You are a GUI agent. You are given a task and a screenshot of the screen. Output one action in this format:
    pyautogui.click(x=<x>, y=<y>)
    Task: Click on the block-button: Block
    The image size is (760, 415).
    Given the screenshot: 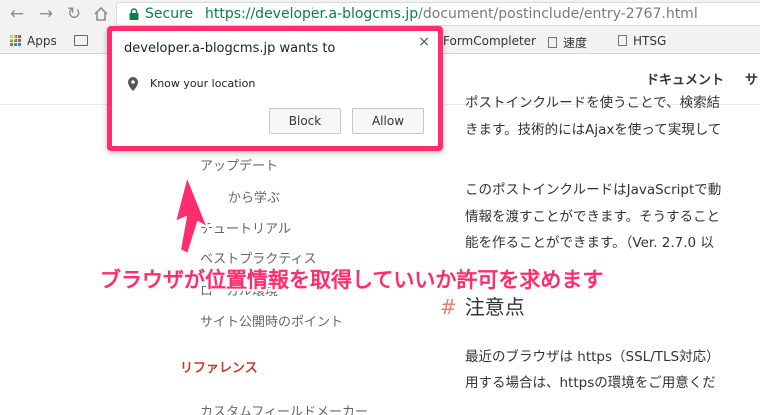 What is the action you would take?
    pyautogui.click(x=305, y=121)
    